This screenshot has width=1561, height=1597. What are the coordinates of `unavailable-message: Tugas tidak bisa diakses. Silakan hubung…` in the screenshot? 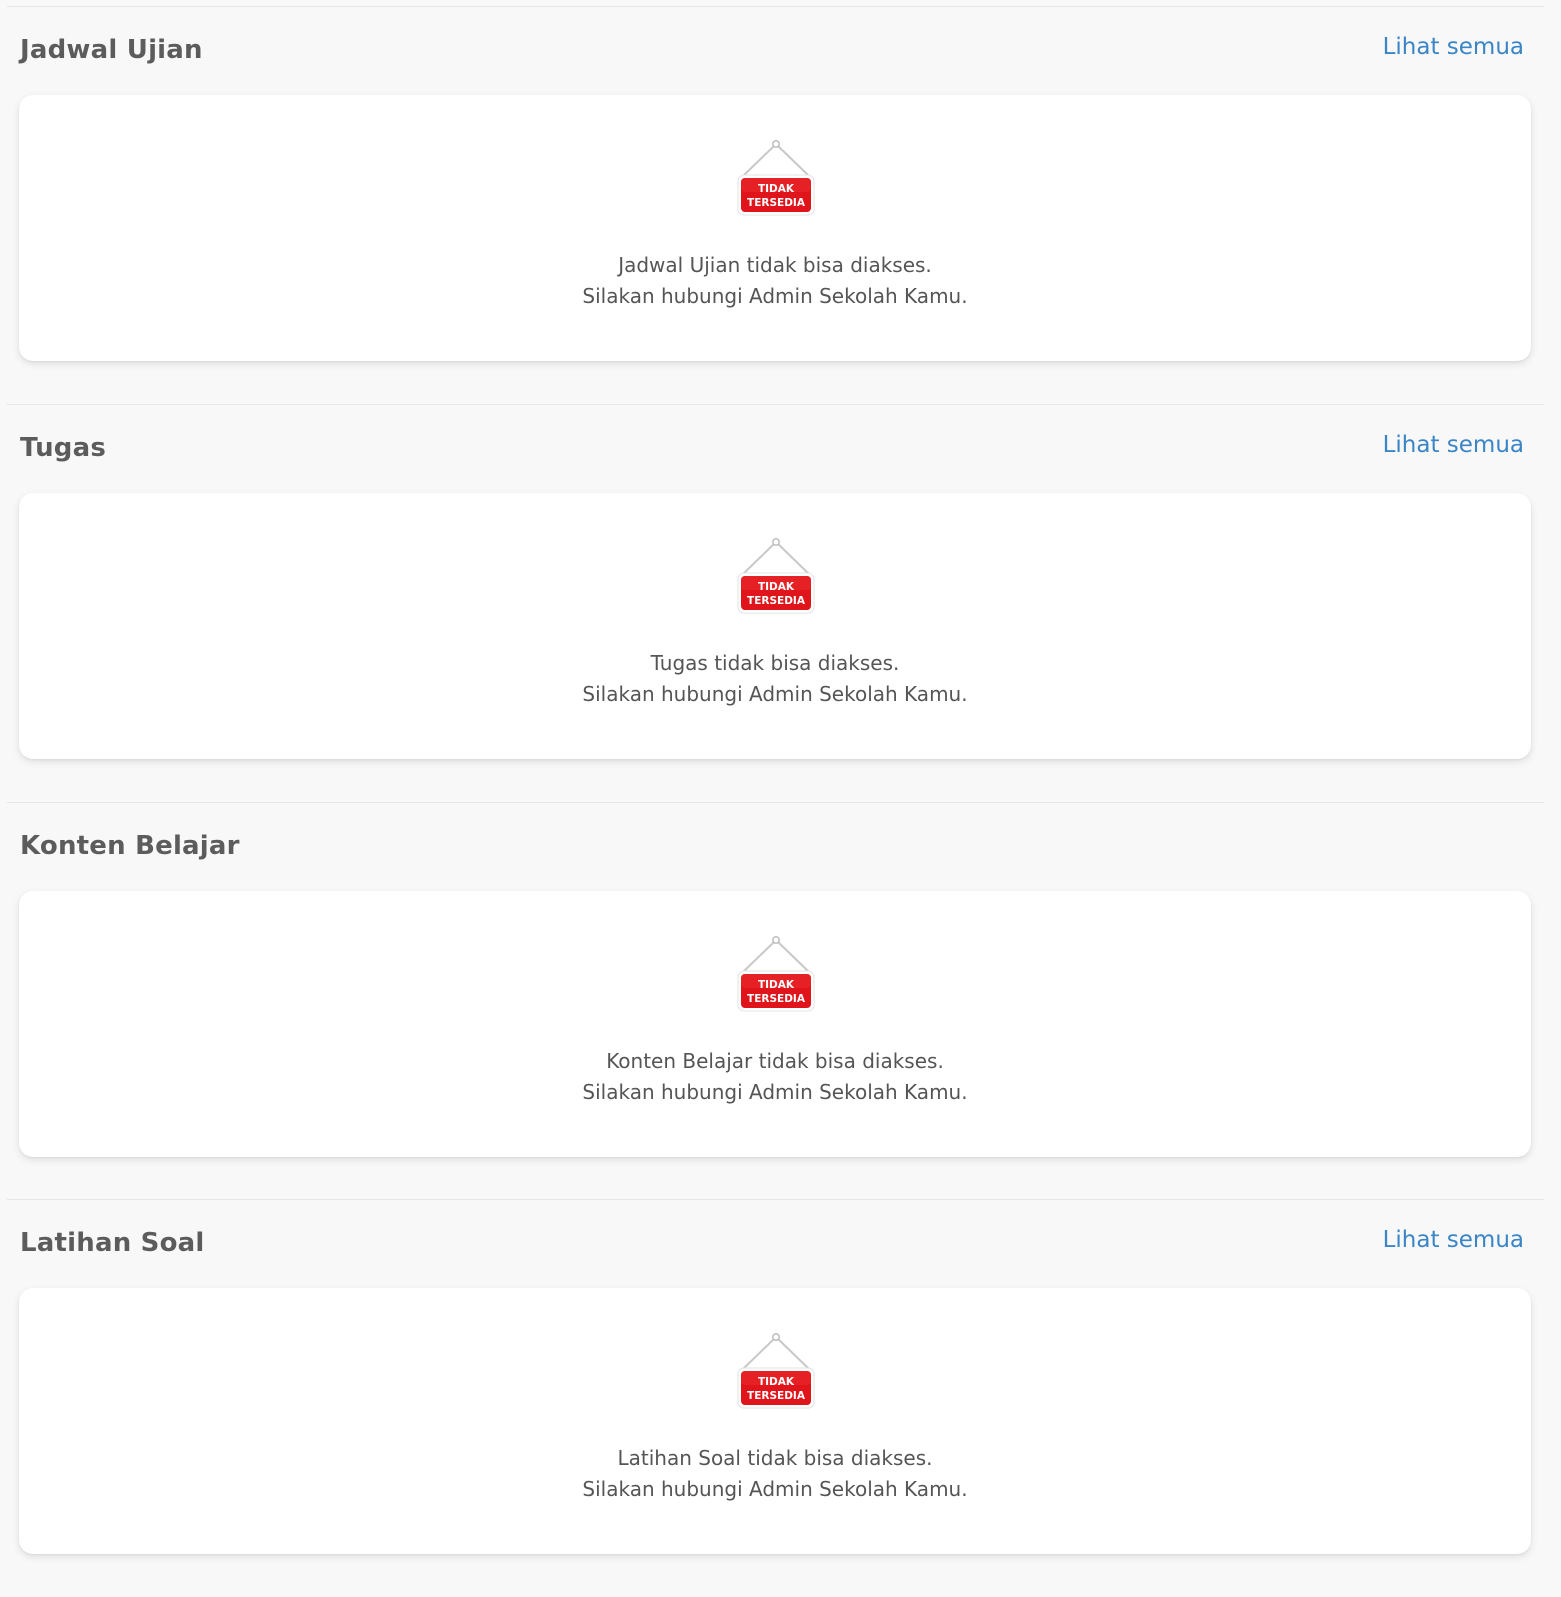 It's located at (775, 679).